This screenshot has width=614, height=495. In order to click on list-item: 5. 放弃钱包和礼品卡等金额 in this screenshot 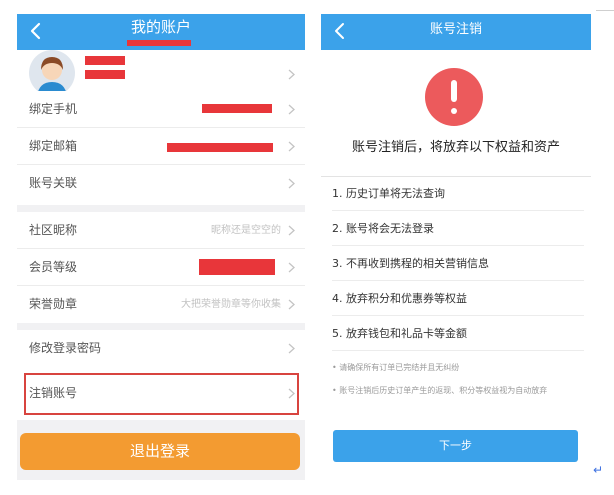, I will do `click(458, 333)`.